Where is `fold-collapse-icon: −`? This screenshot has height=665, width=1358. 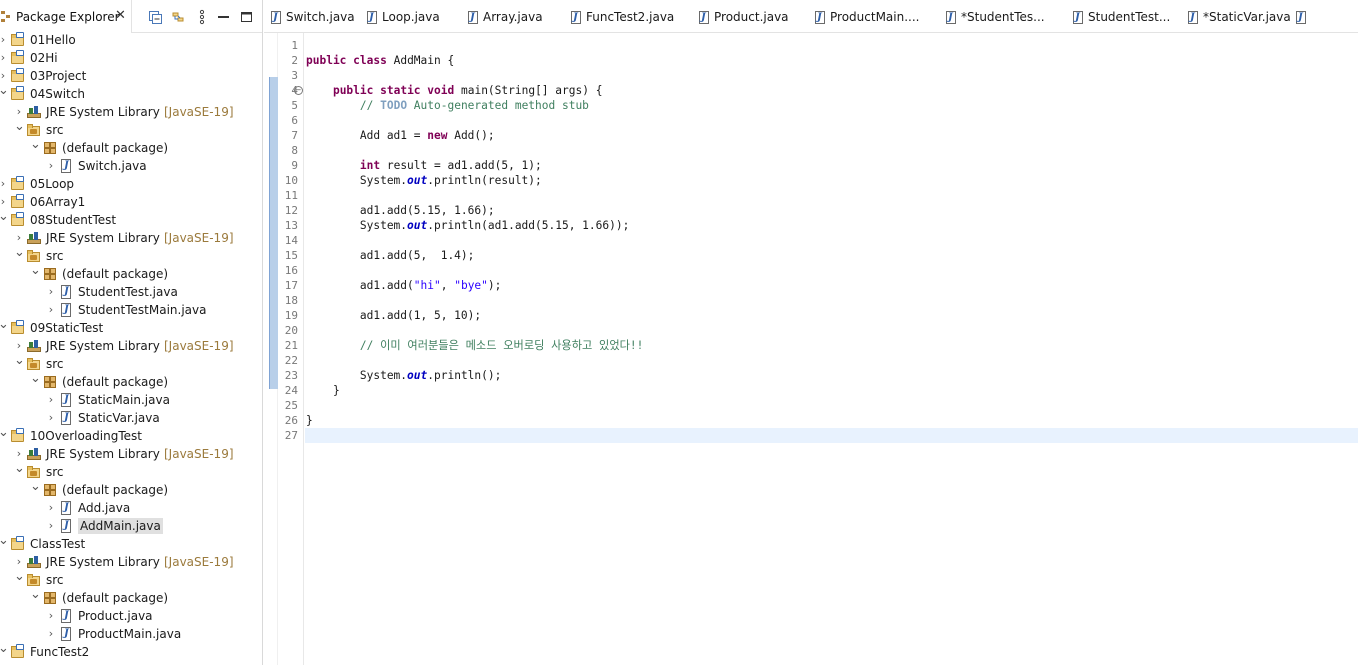
fold-collapse-icon: − is located at coordinates (298, 90).